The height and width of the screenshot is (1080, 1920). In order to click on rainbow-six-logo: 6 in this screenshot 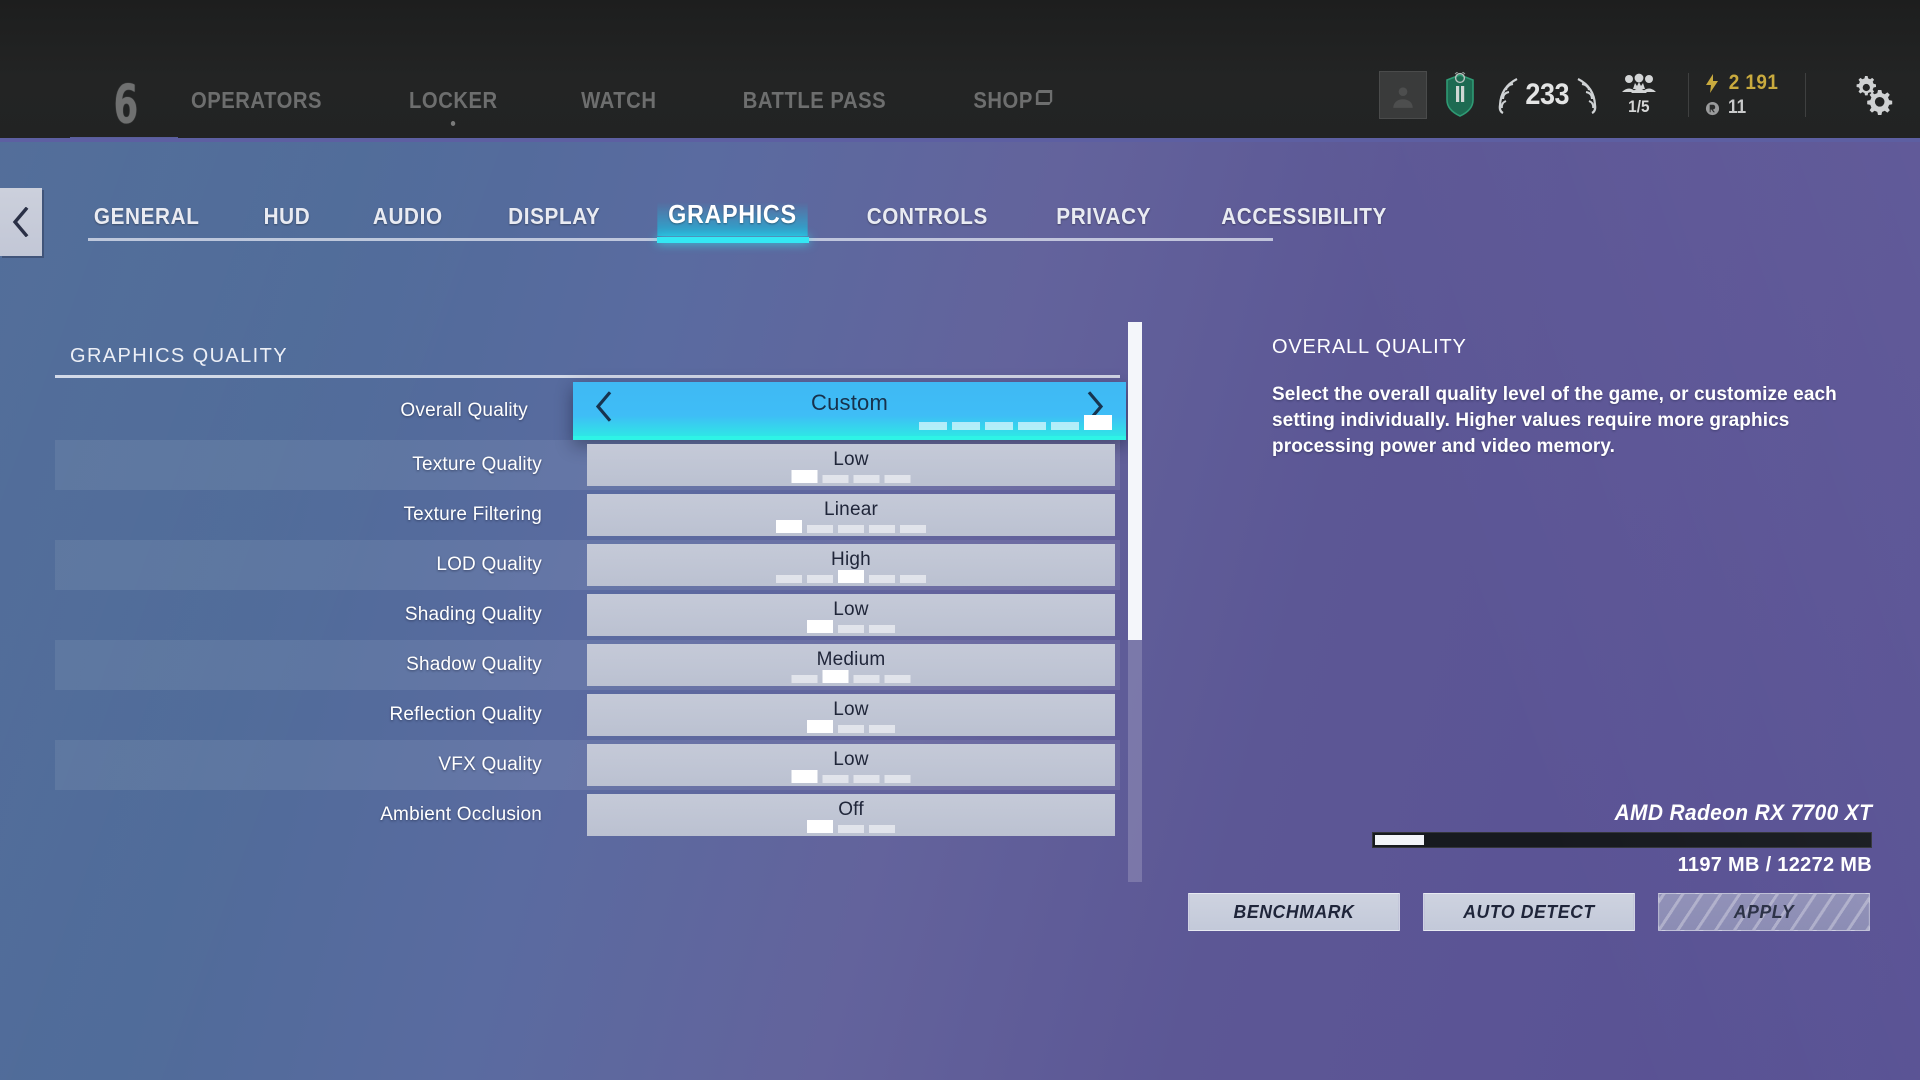, I will do `click(125, 105)`.